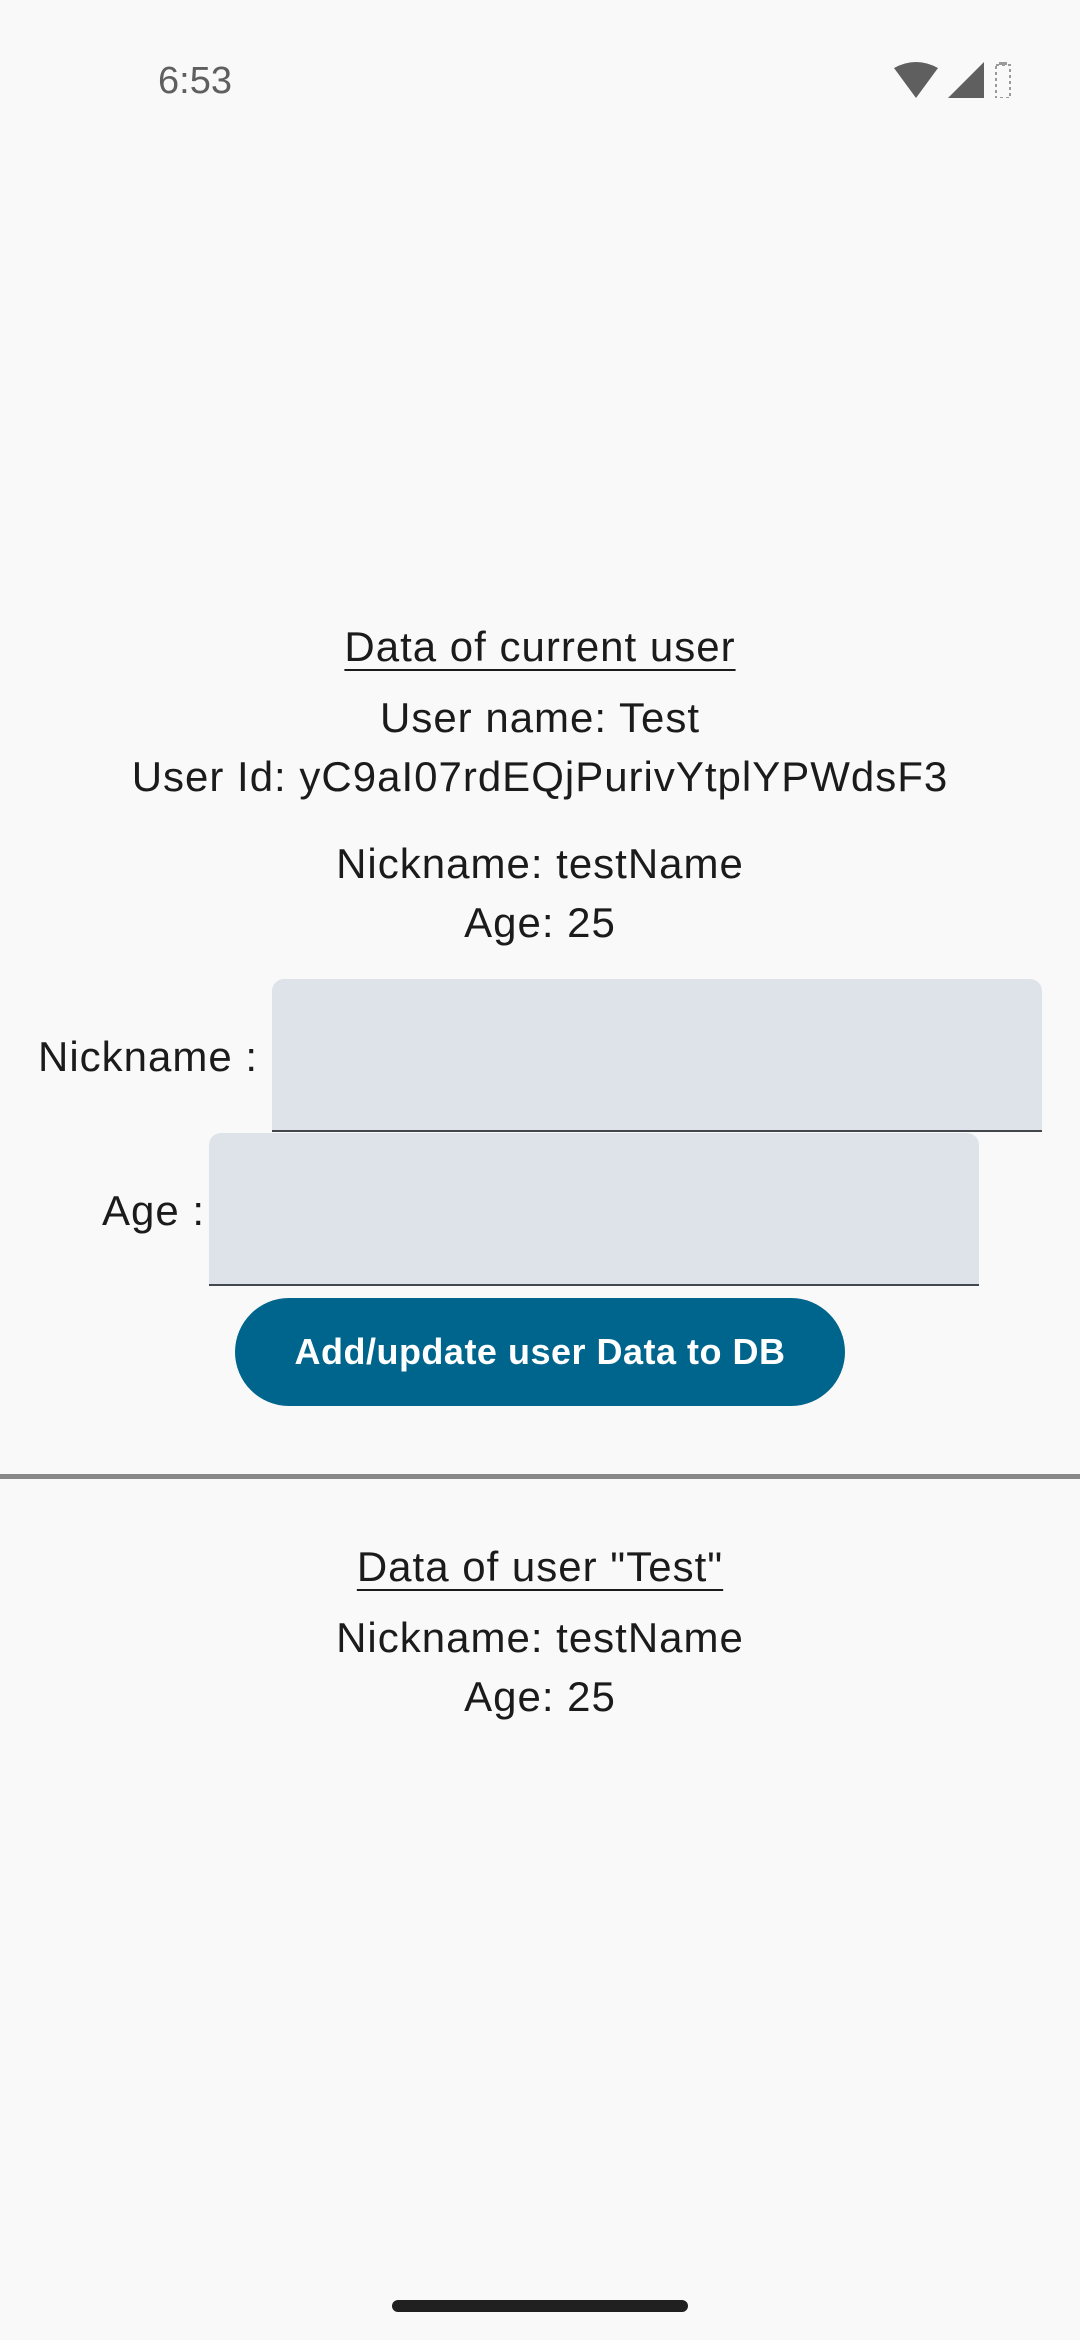 The width and height of the screenshot is (1080, 2340). What do you see at coordinates (540, 1696) in the screenshot?
I see `queried-user-age: Age: 25` at bounding box center [540, 1696].